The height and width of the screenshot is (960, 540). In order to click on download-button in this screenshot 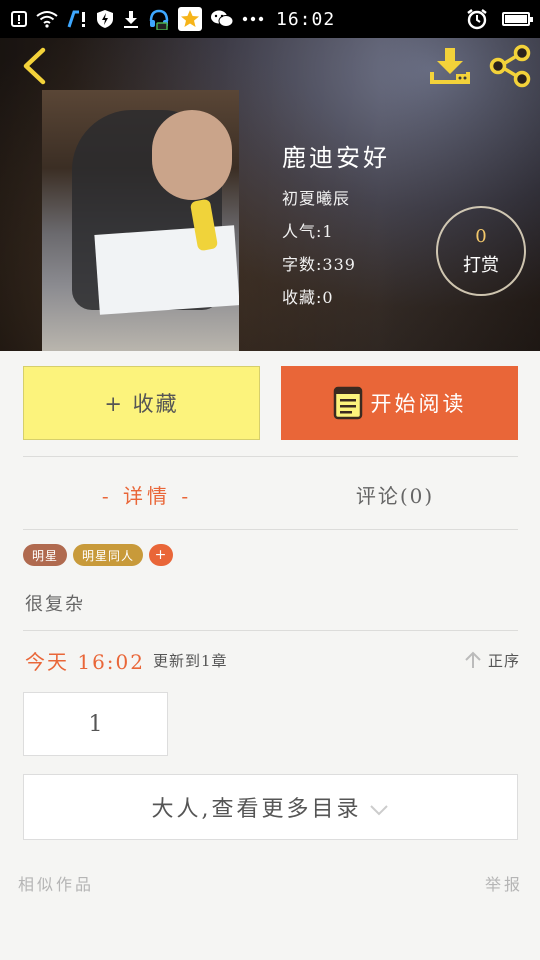, I will do `click(450, 66)`.